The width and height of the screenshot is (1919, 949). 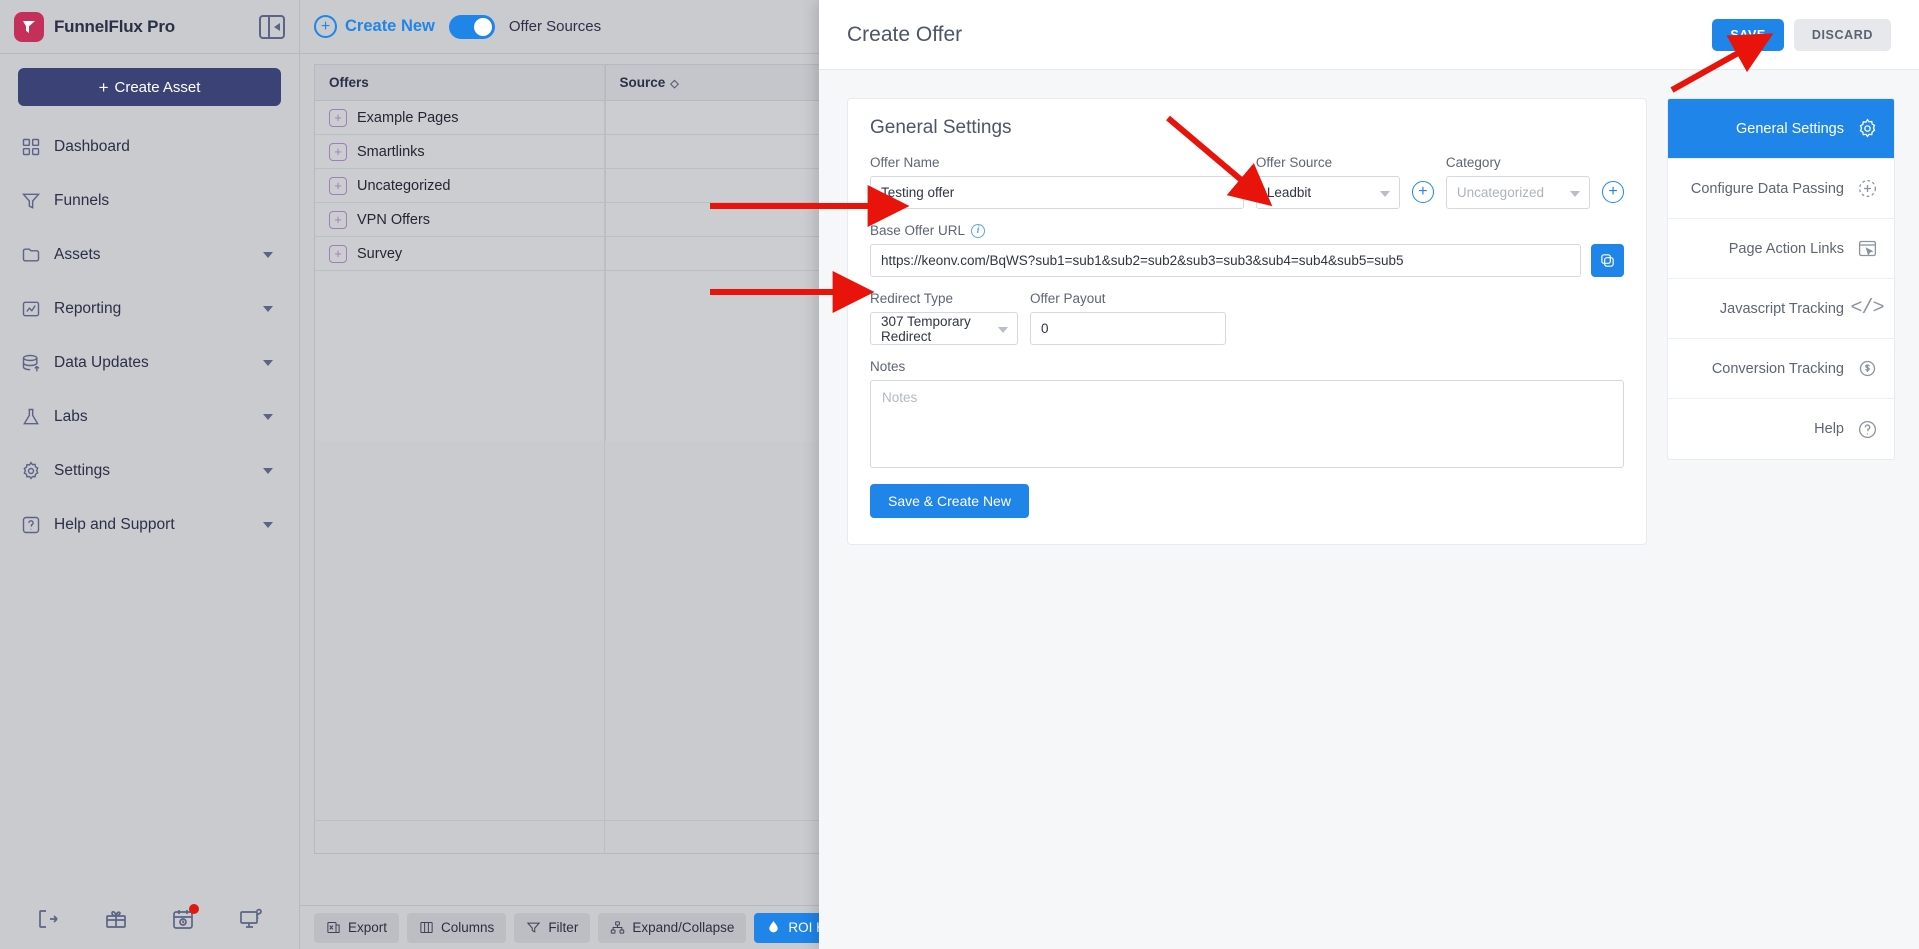 I want to click on notes-group: Notes, so click(x=1247, y=413).